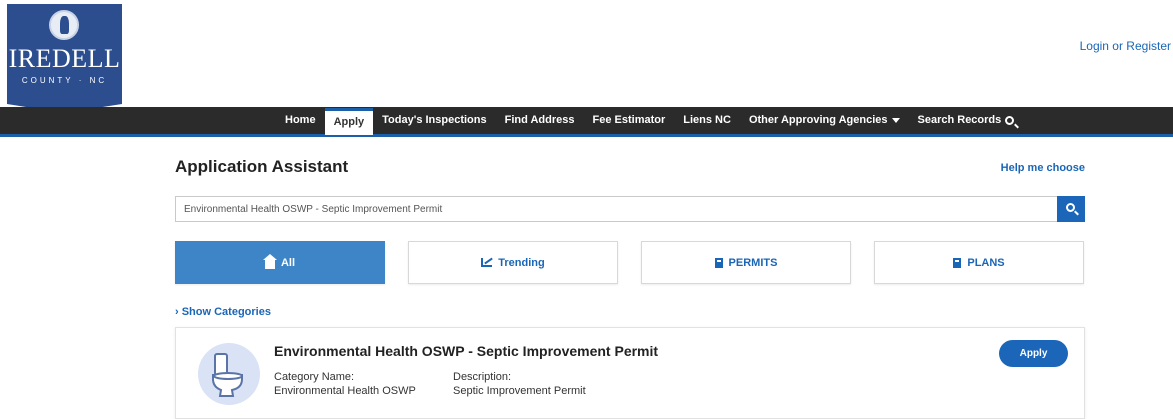 The width and height of the screenshot is (1173, 419). What do you see at coordinates (64, 25) in the screenshot?
I see `county-seal-icon` at bounding box center [64, 25].